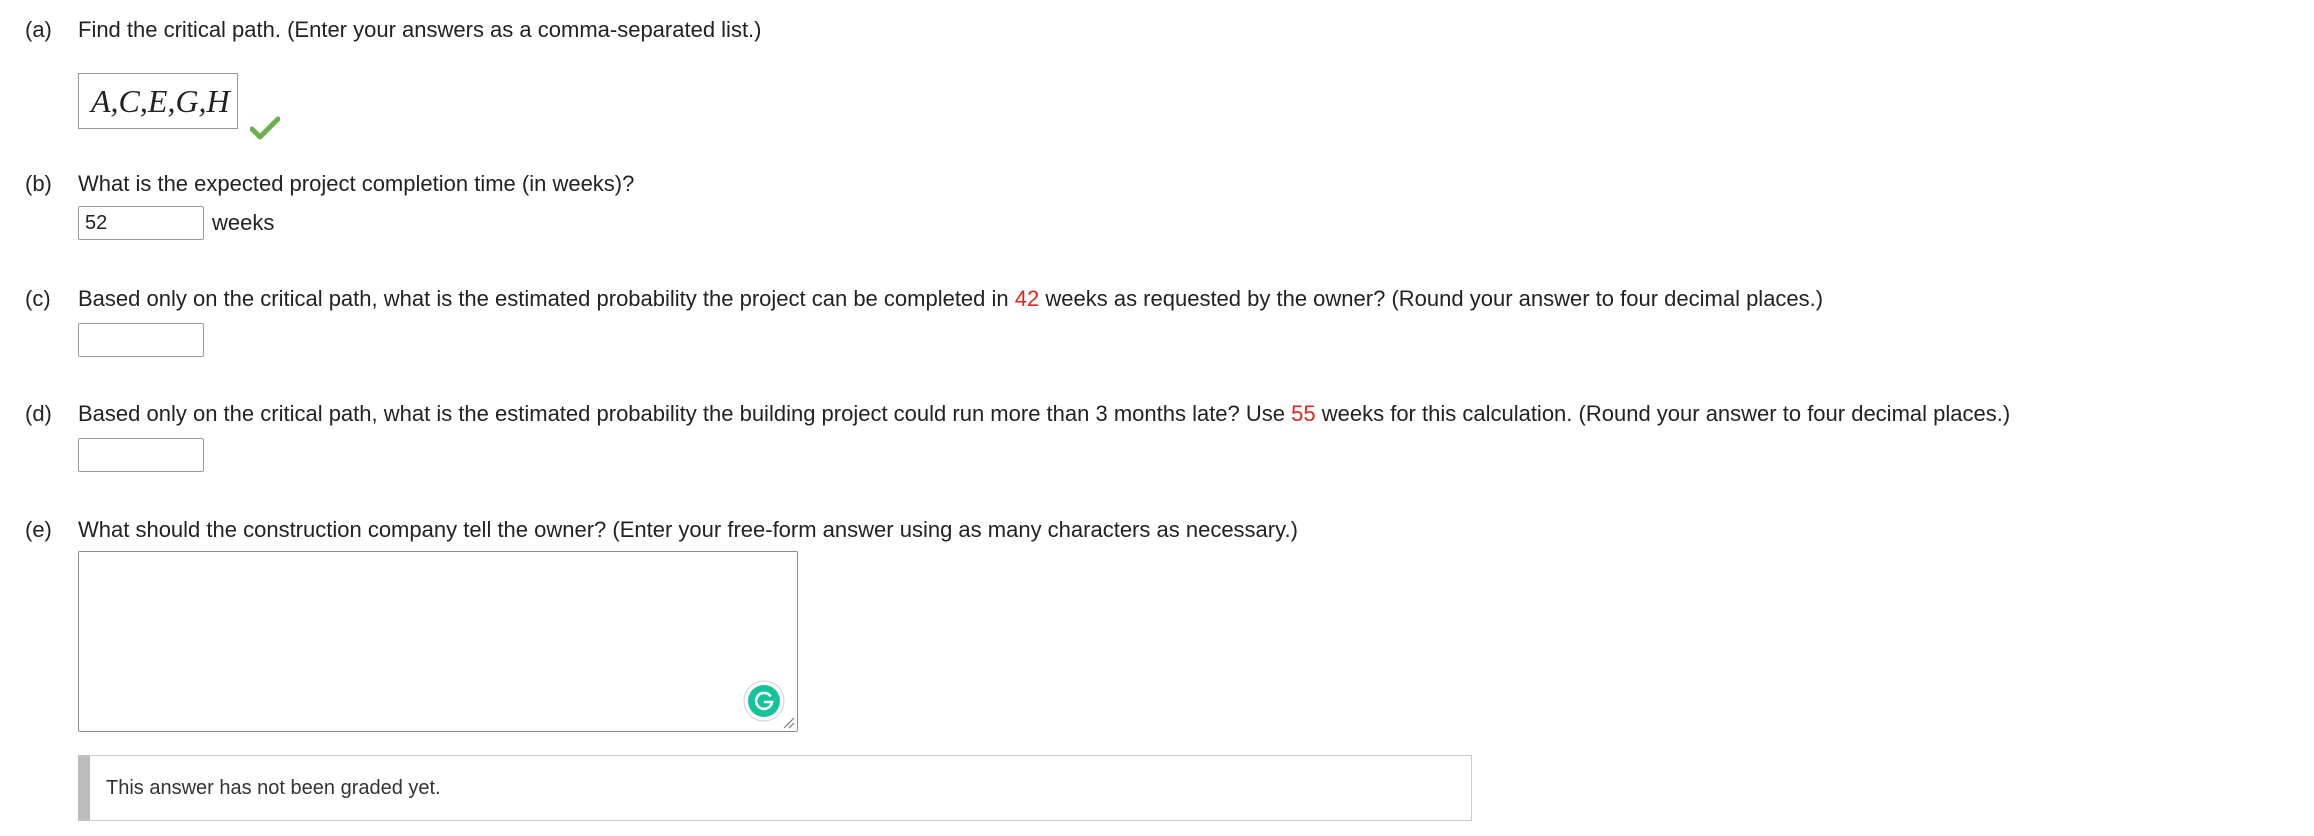 This screenshot has height=836, width=2314. I want to click on probability-42-weeks-input, so click(141, 340).